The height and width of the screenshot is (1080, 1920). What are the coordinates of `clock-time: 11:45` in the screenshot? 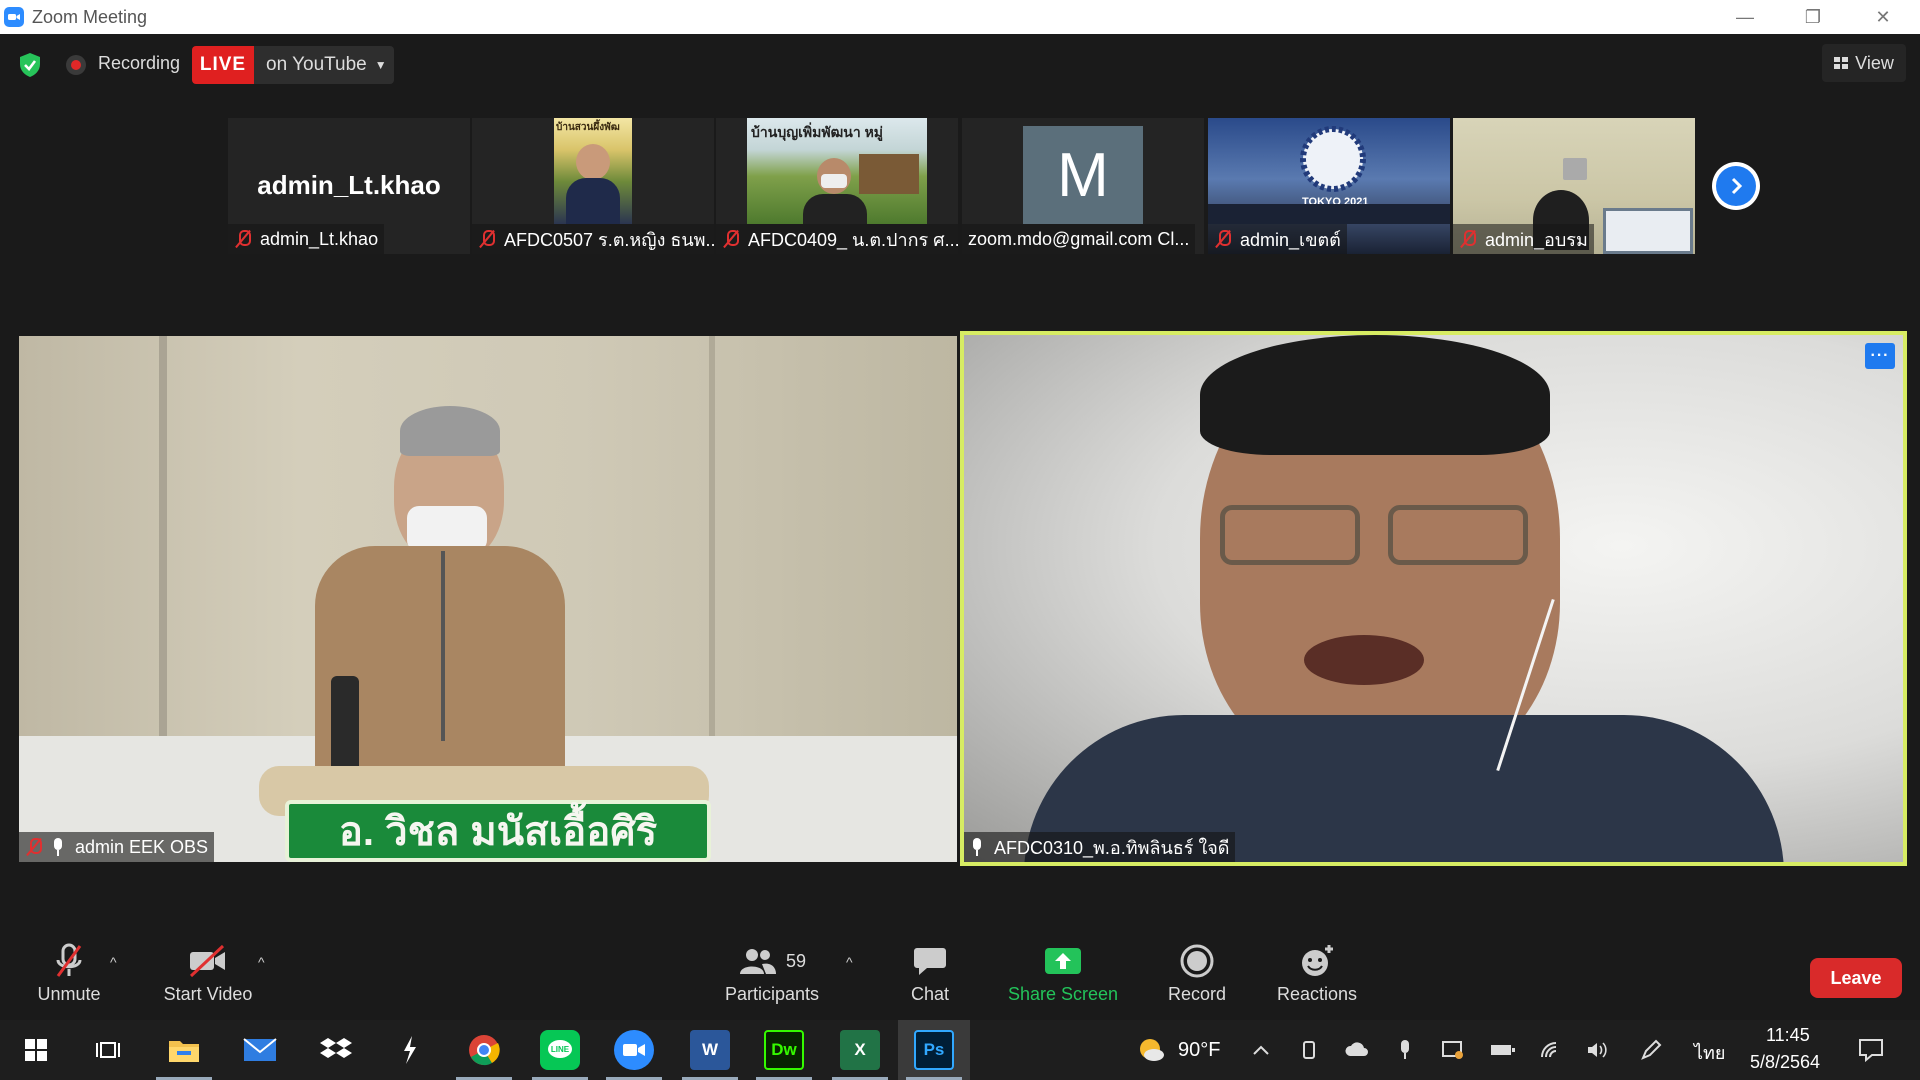 It's located at (1788, 1035).